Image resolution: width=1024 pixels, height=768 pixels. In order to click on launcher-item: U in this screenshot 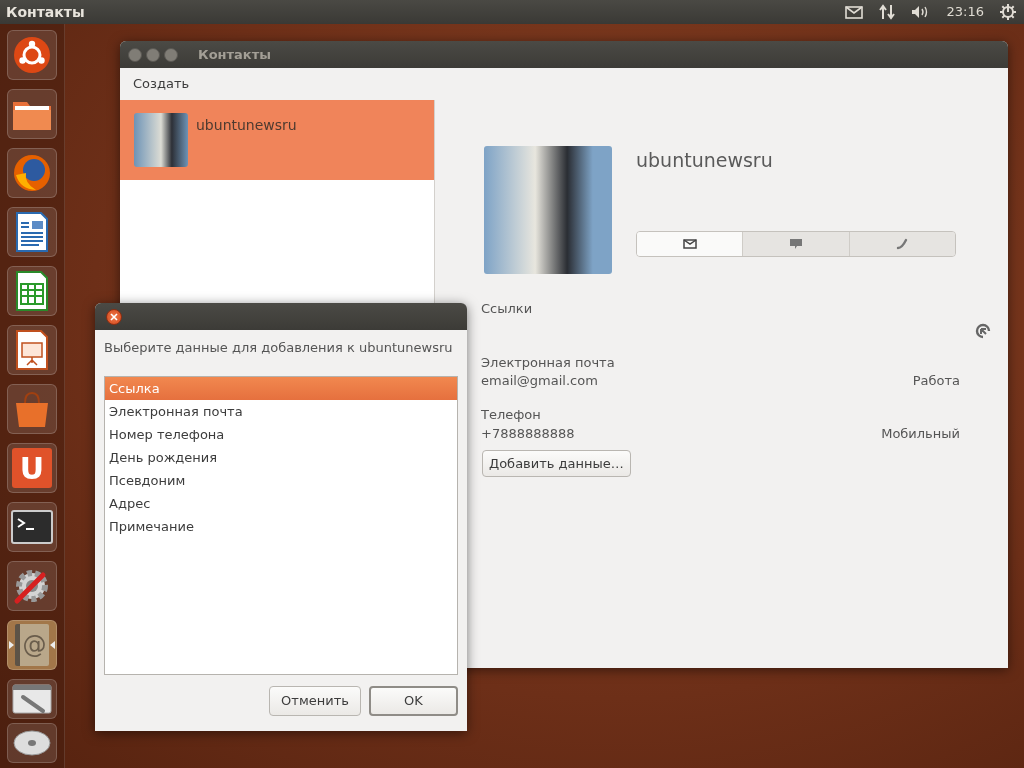, I will do `click(32, 468)`.